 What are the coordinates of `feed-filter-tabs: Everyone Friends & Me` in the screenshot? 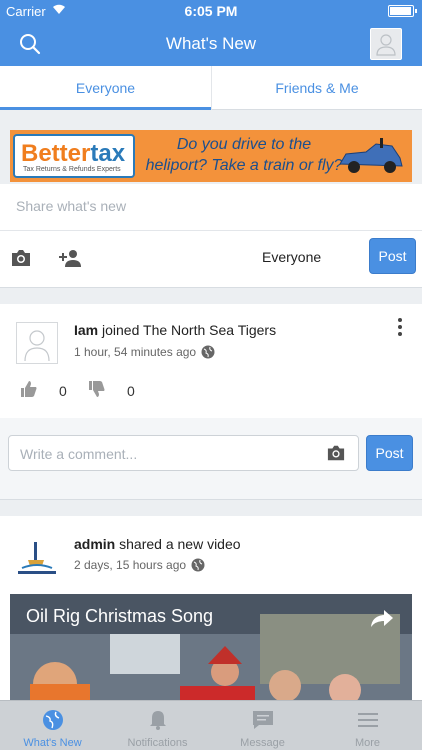 It's located at (211, 88).